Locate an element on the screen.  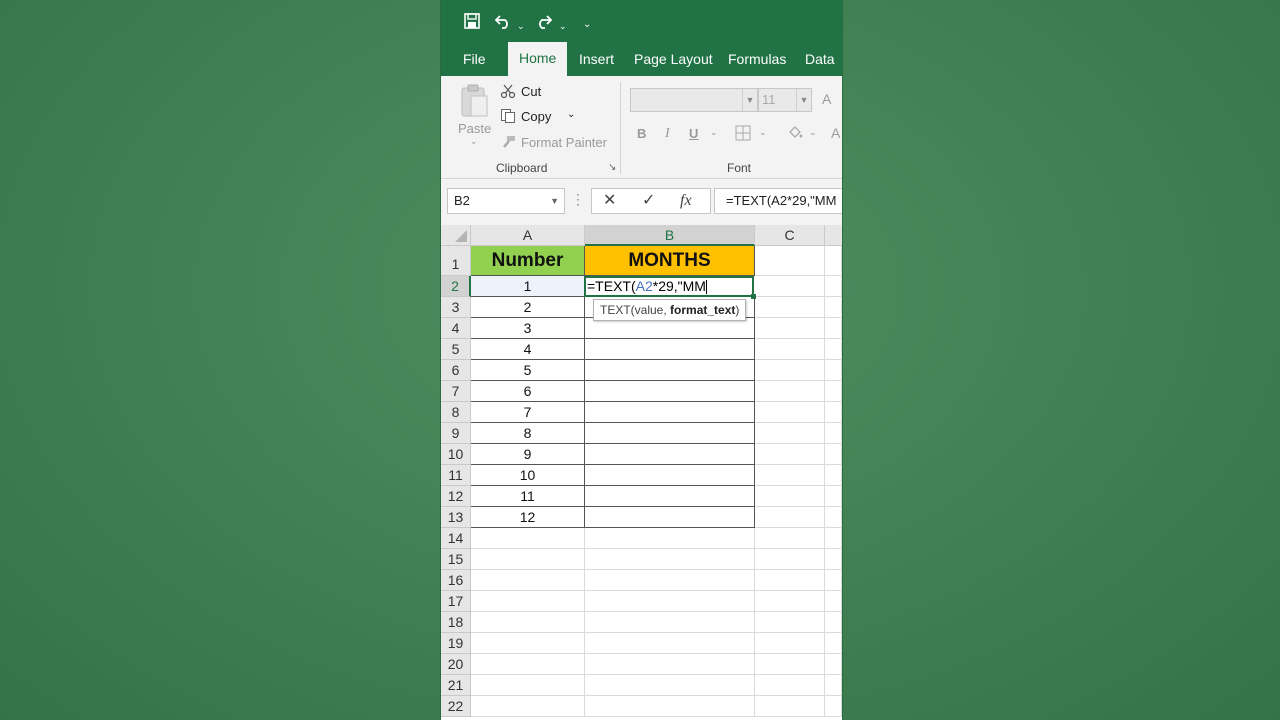
cell-b6 is located at coordinates (670, 370).